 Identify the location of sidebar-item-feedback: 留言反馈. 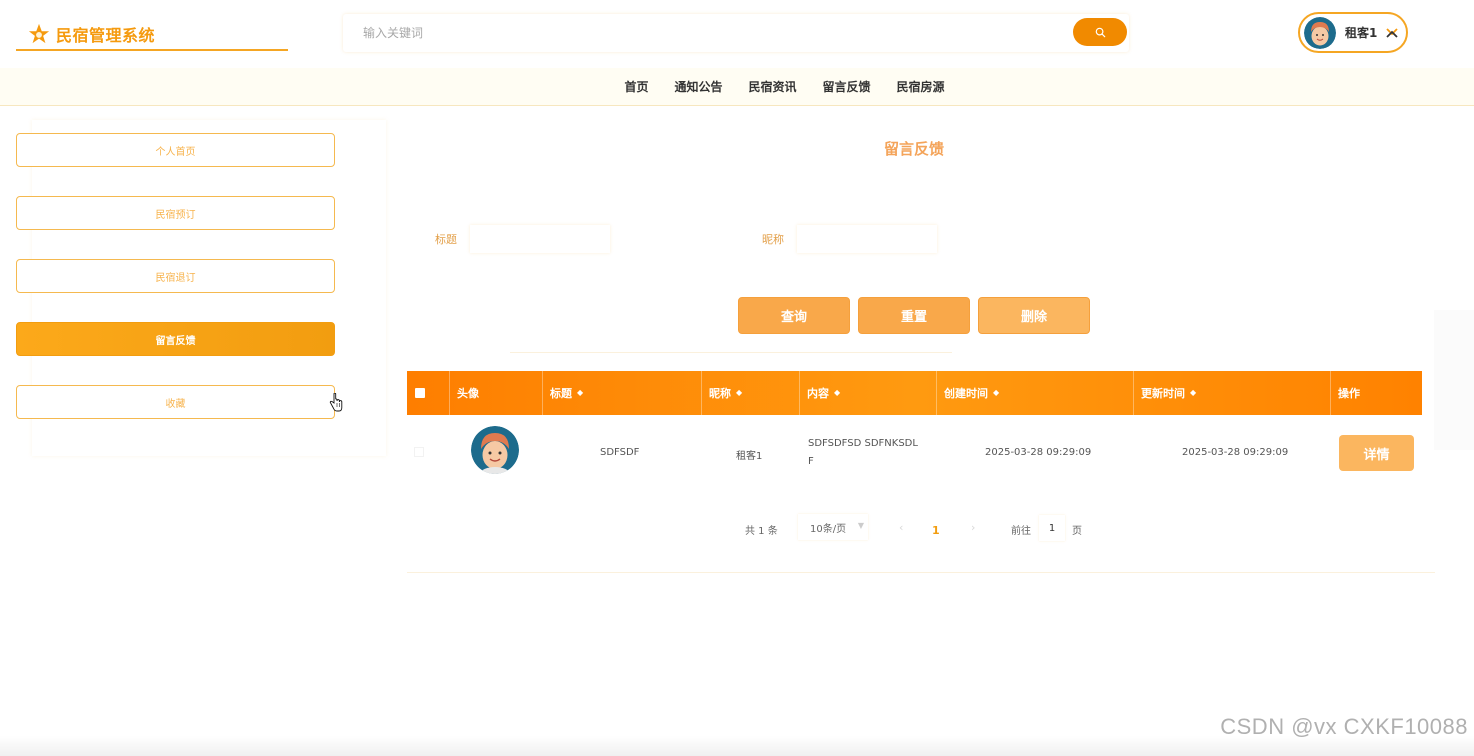
(175, 339).